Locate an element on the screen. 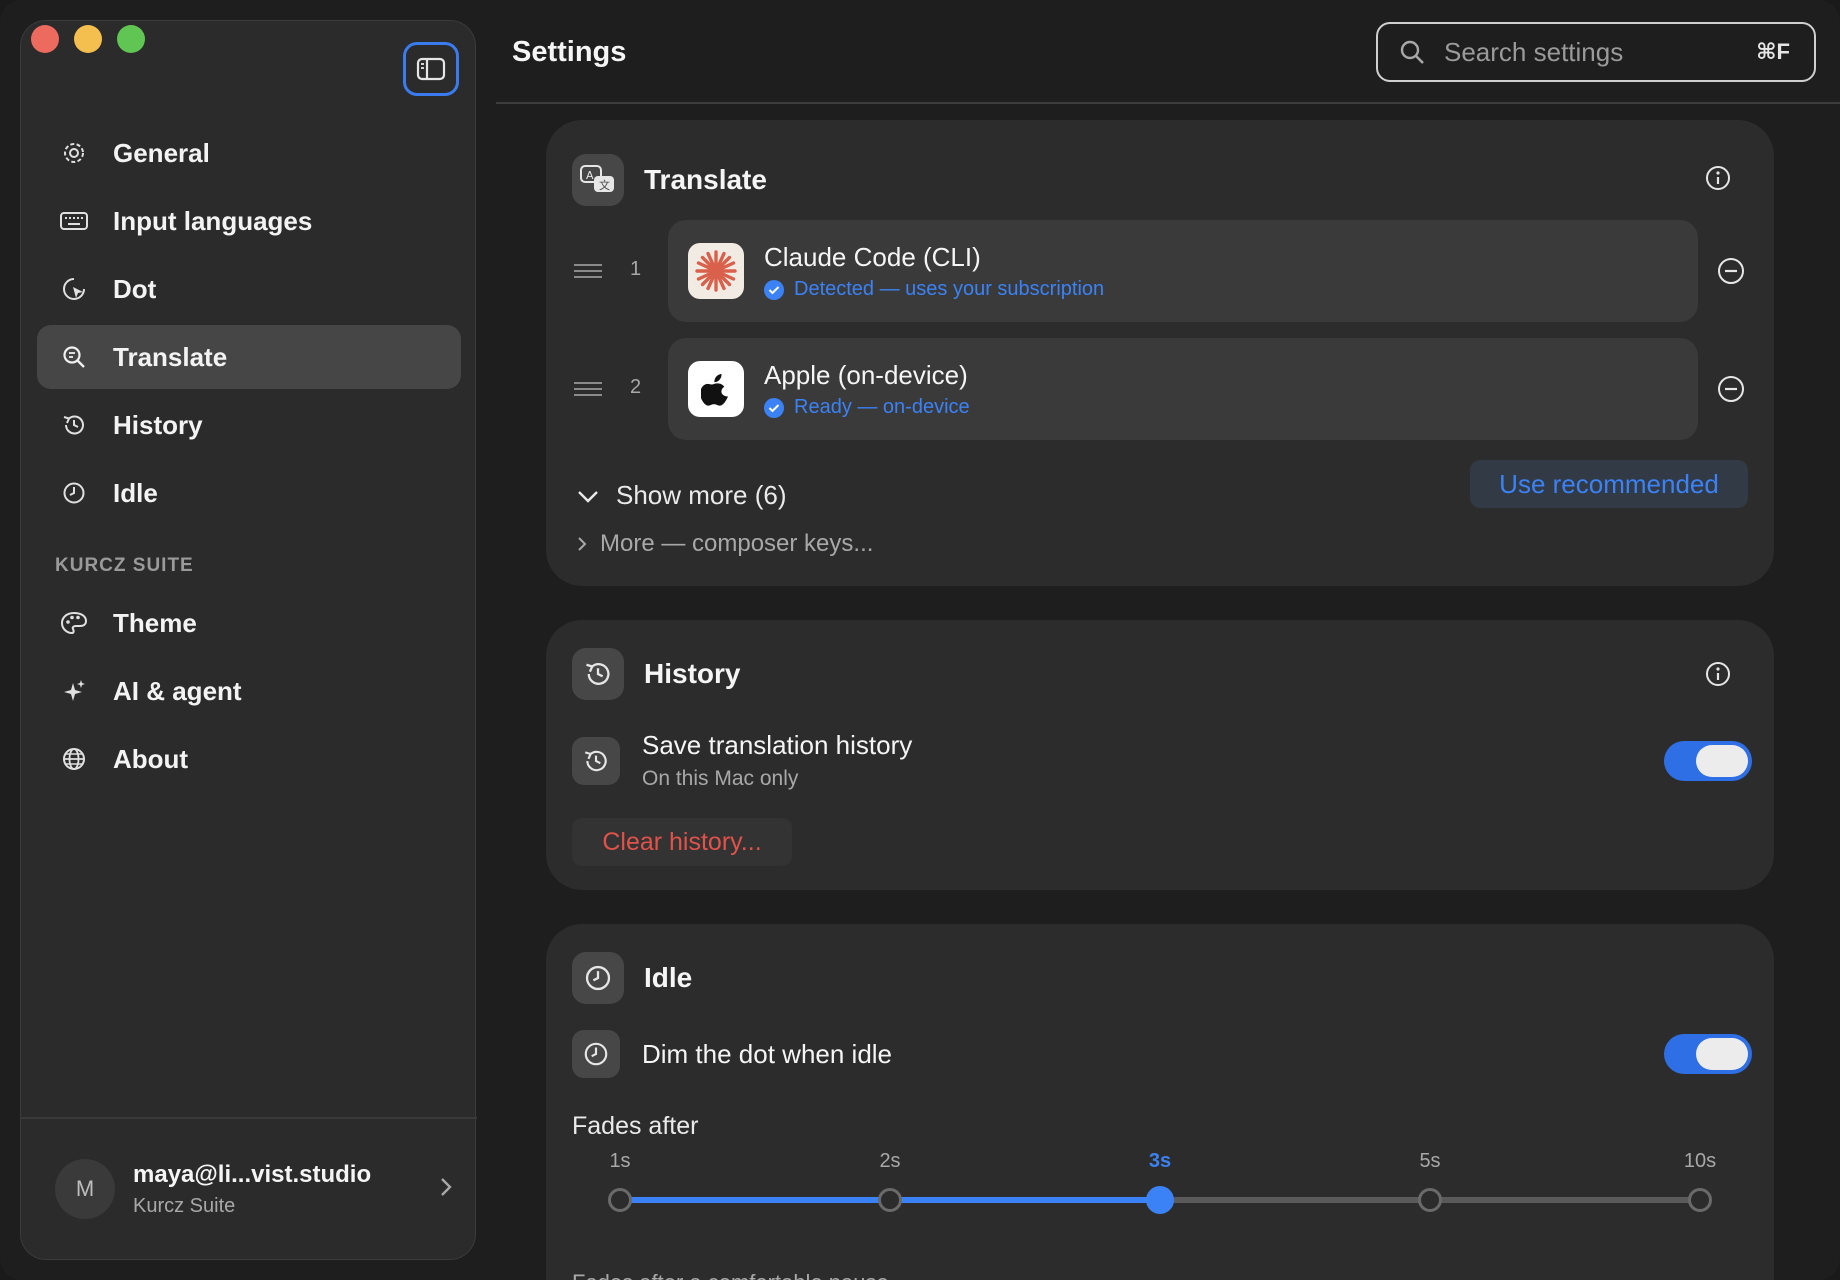 The height and width of the screenshot is (1280, 1840). sidebar-item-dot: Dot is located at coordinates (249, 289).